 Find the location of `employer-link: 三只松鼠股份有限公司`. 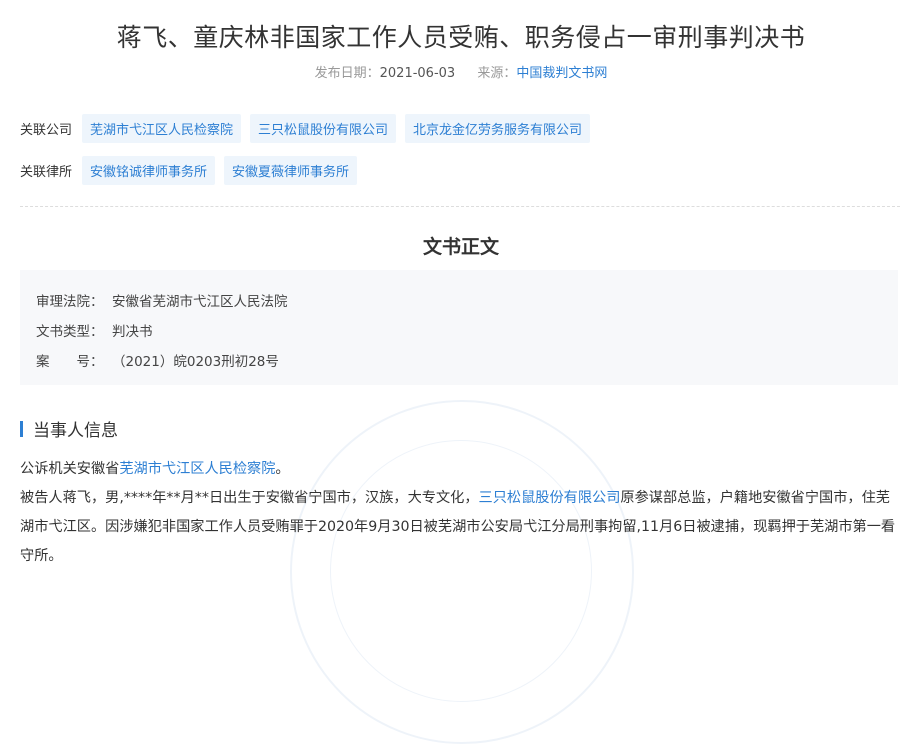

employer-link: 三只松鼠股份有限公司 is located at coordinates (550, 498).